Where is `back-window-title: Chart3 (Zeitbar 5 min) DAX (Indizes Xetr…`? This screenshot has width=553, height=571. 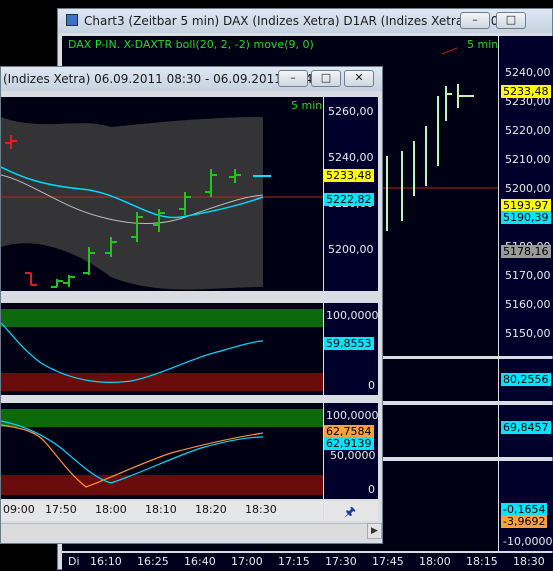 back-window-title: Chart3 (Zeitbar 5 min) DAX (Indizes Xetr… is located at coordinates (297, 21).